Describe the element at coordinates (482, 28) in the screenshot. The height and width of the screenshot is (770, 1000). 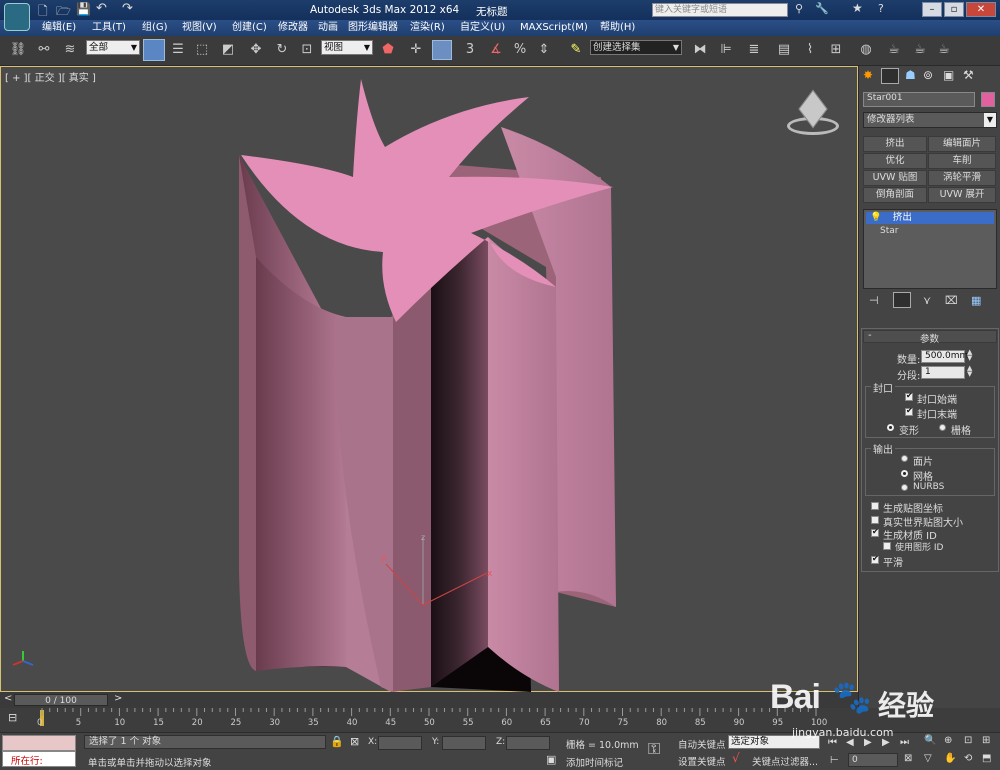
I see `menu-customize: 自定义(U)` at that location.